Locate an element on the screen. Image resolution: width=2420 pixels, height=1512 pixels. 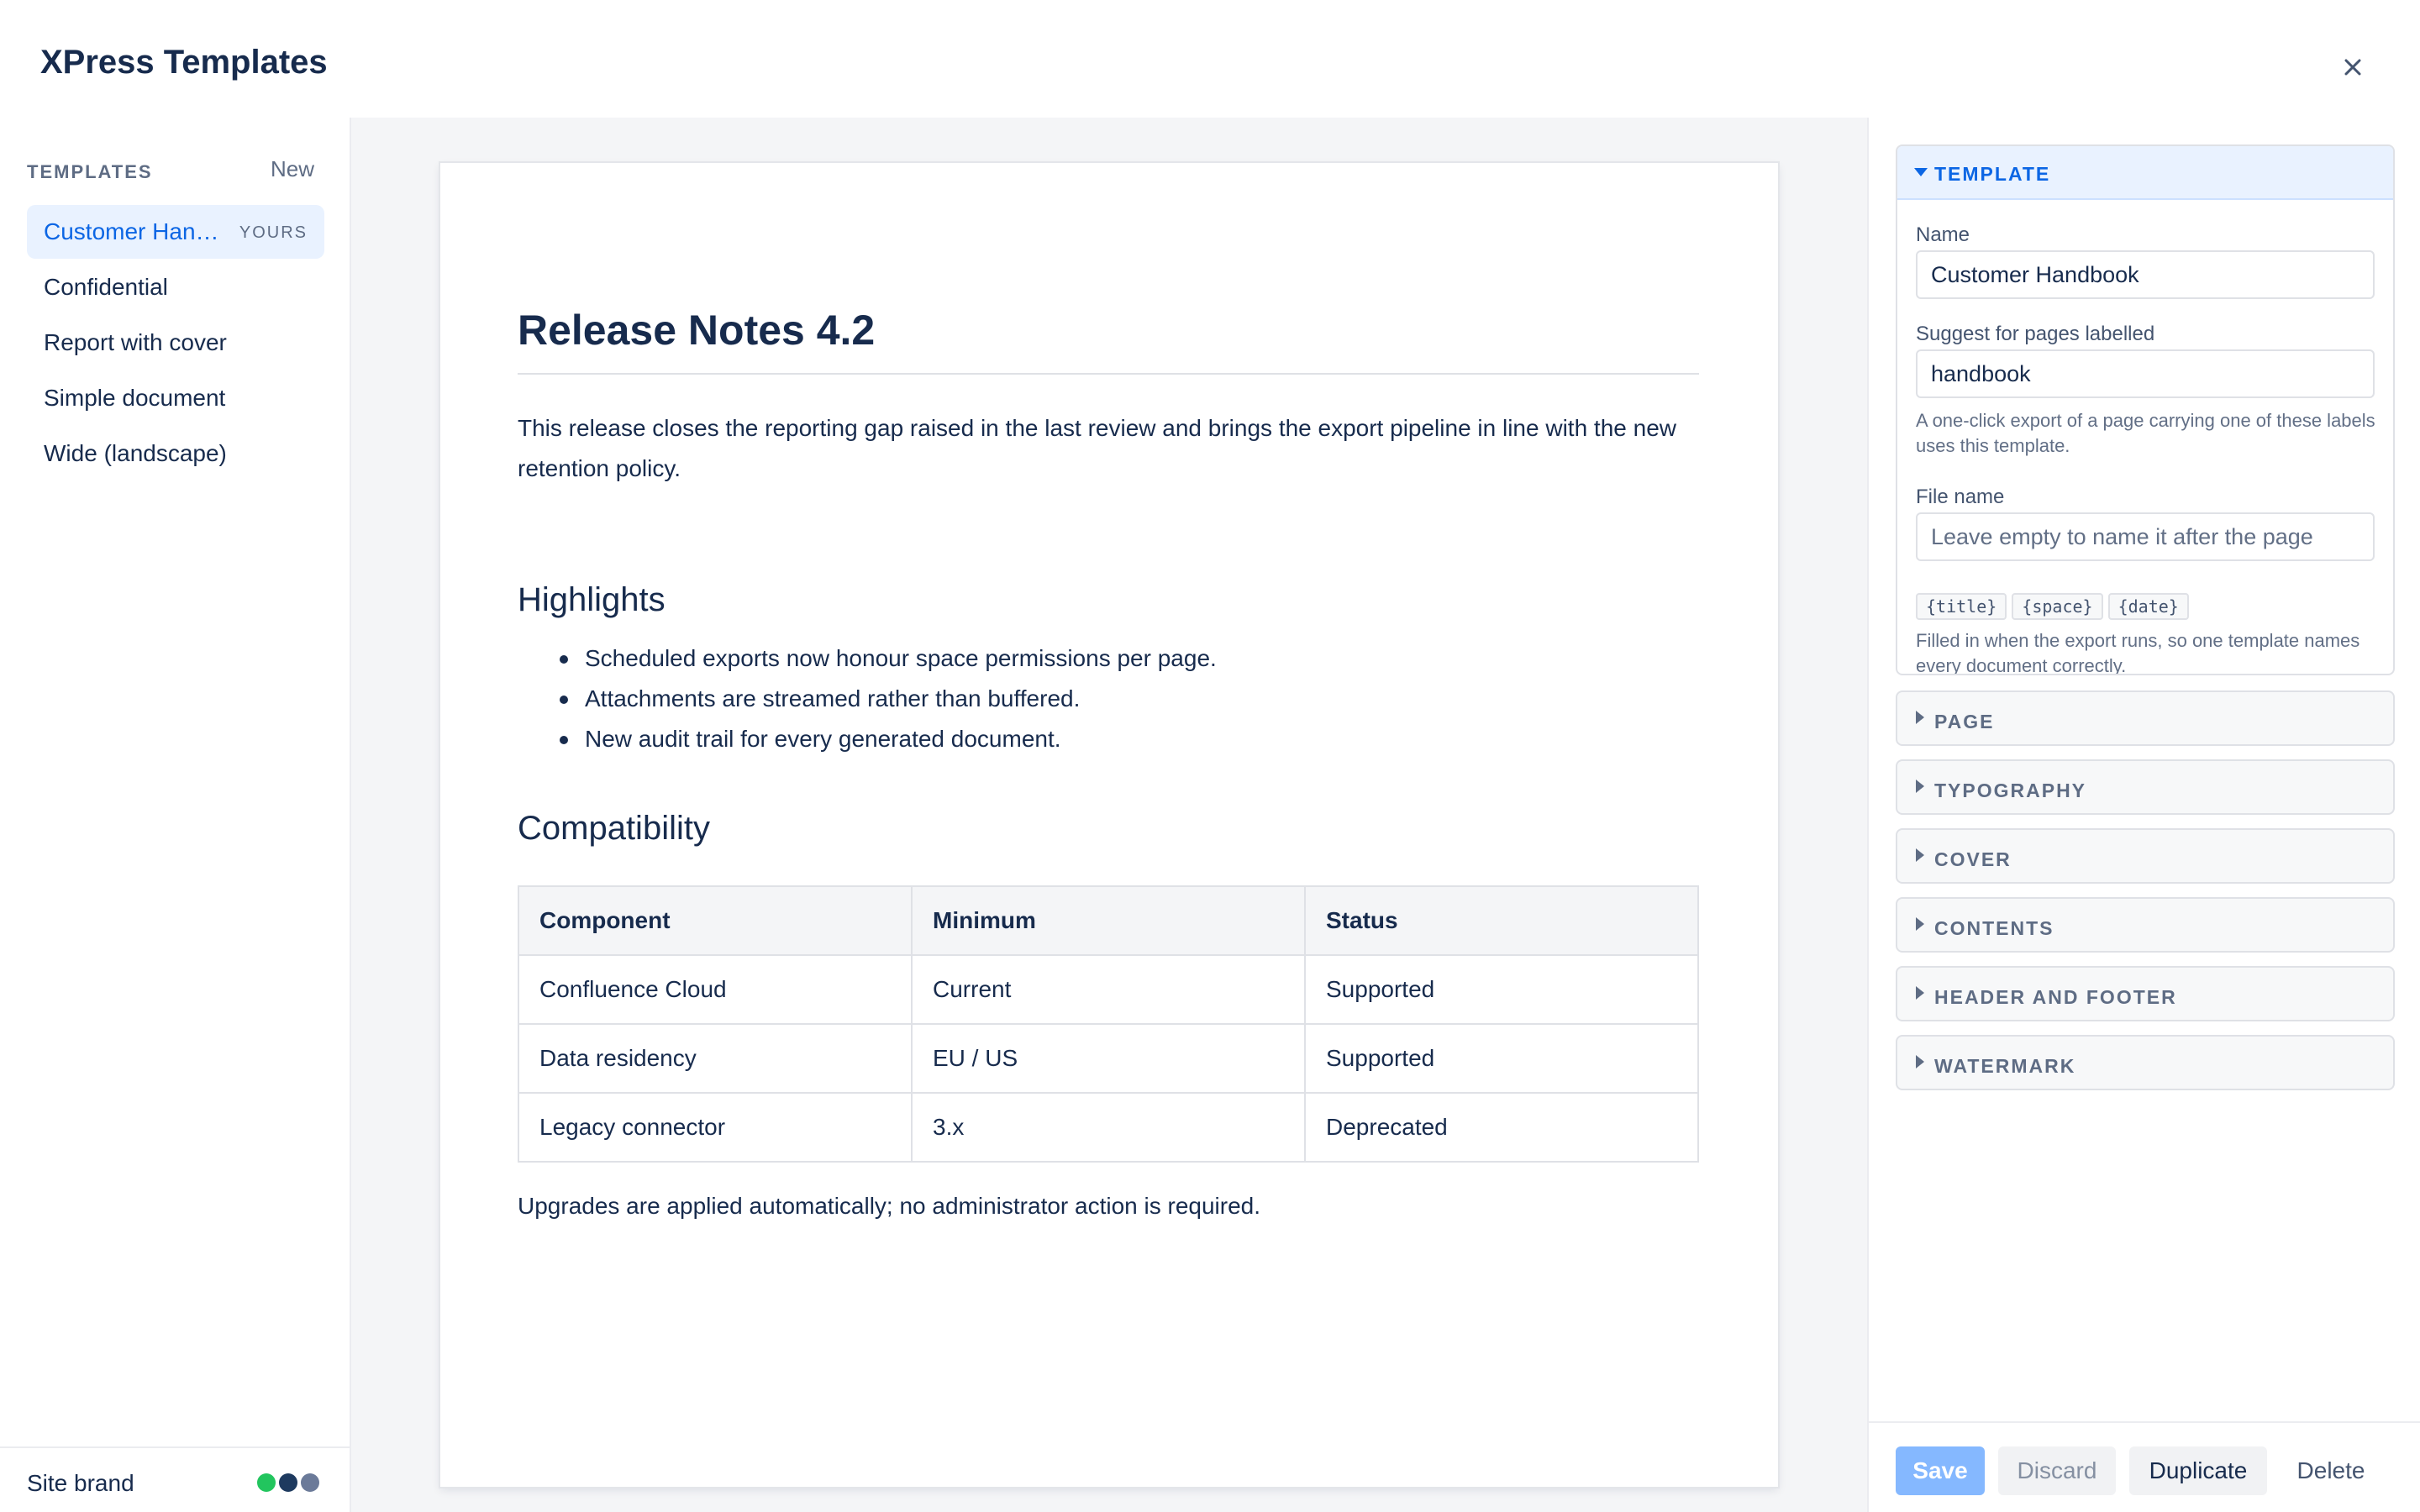
template-item-label: Customer Handbook is located at coordinates (136, 231).